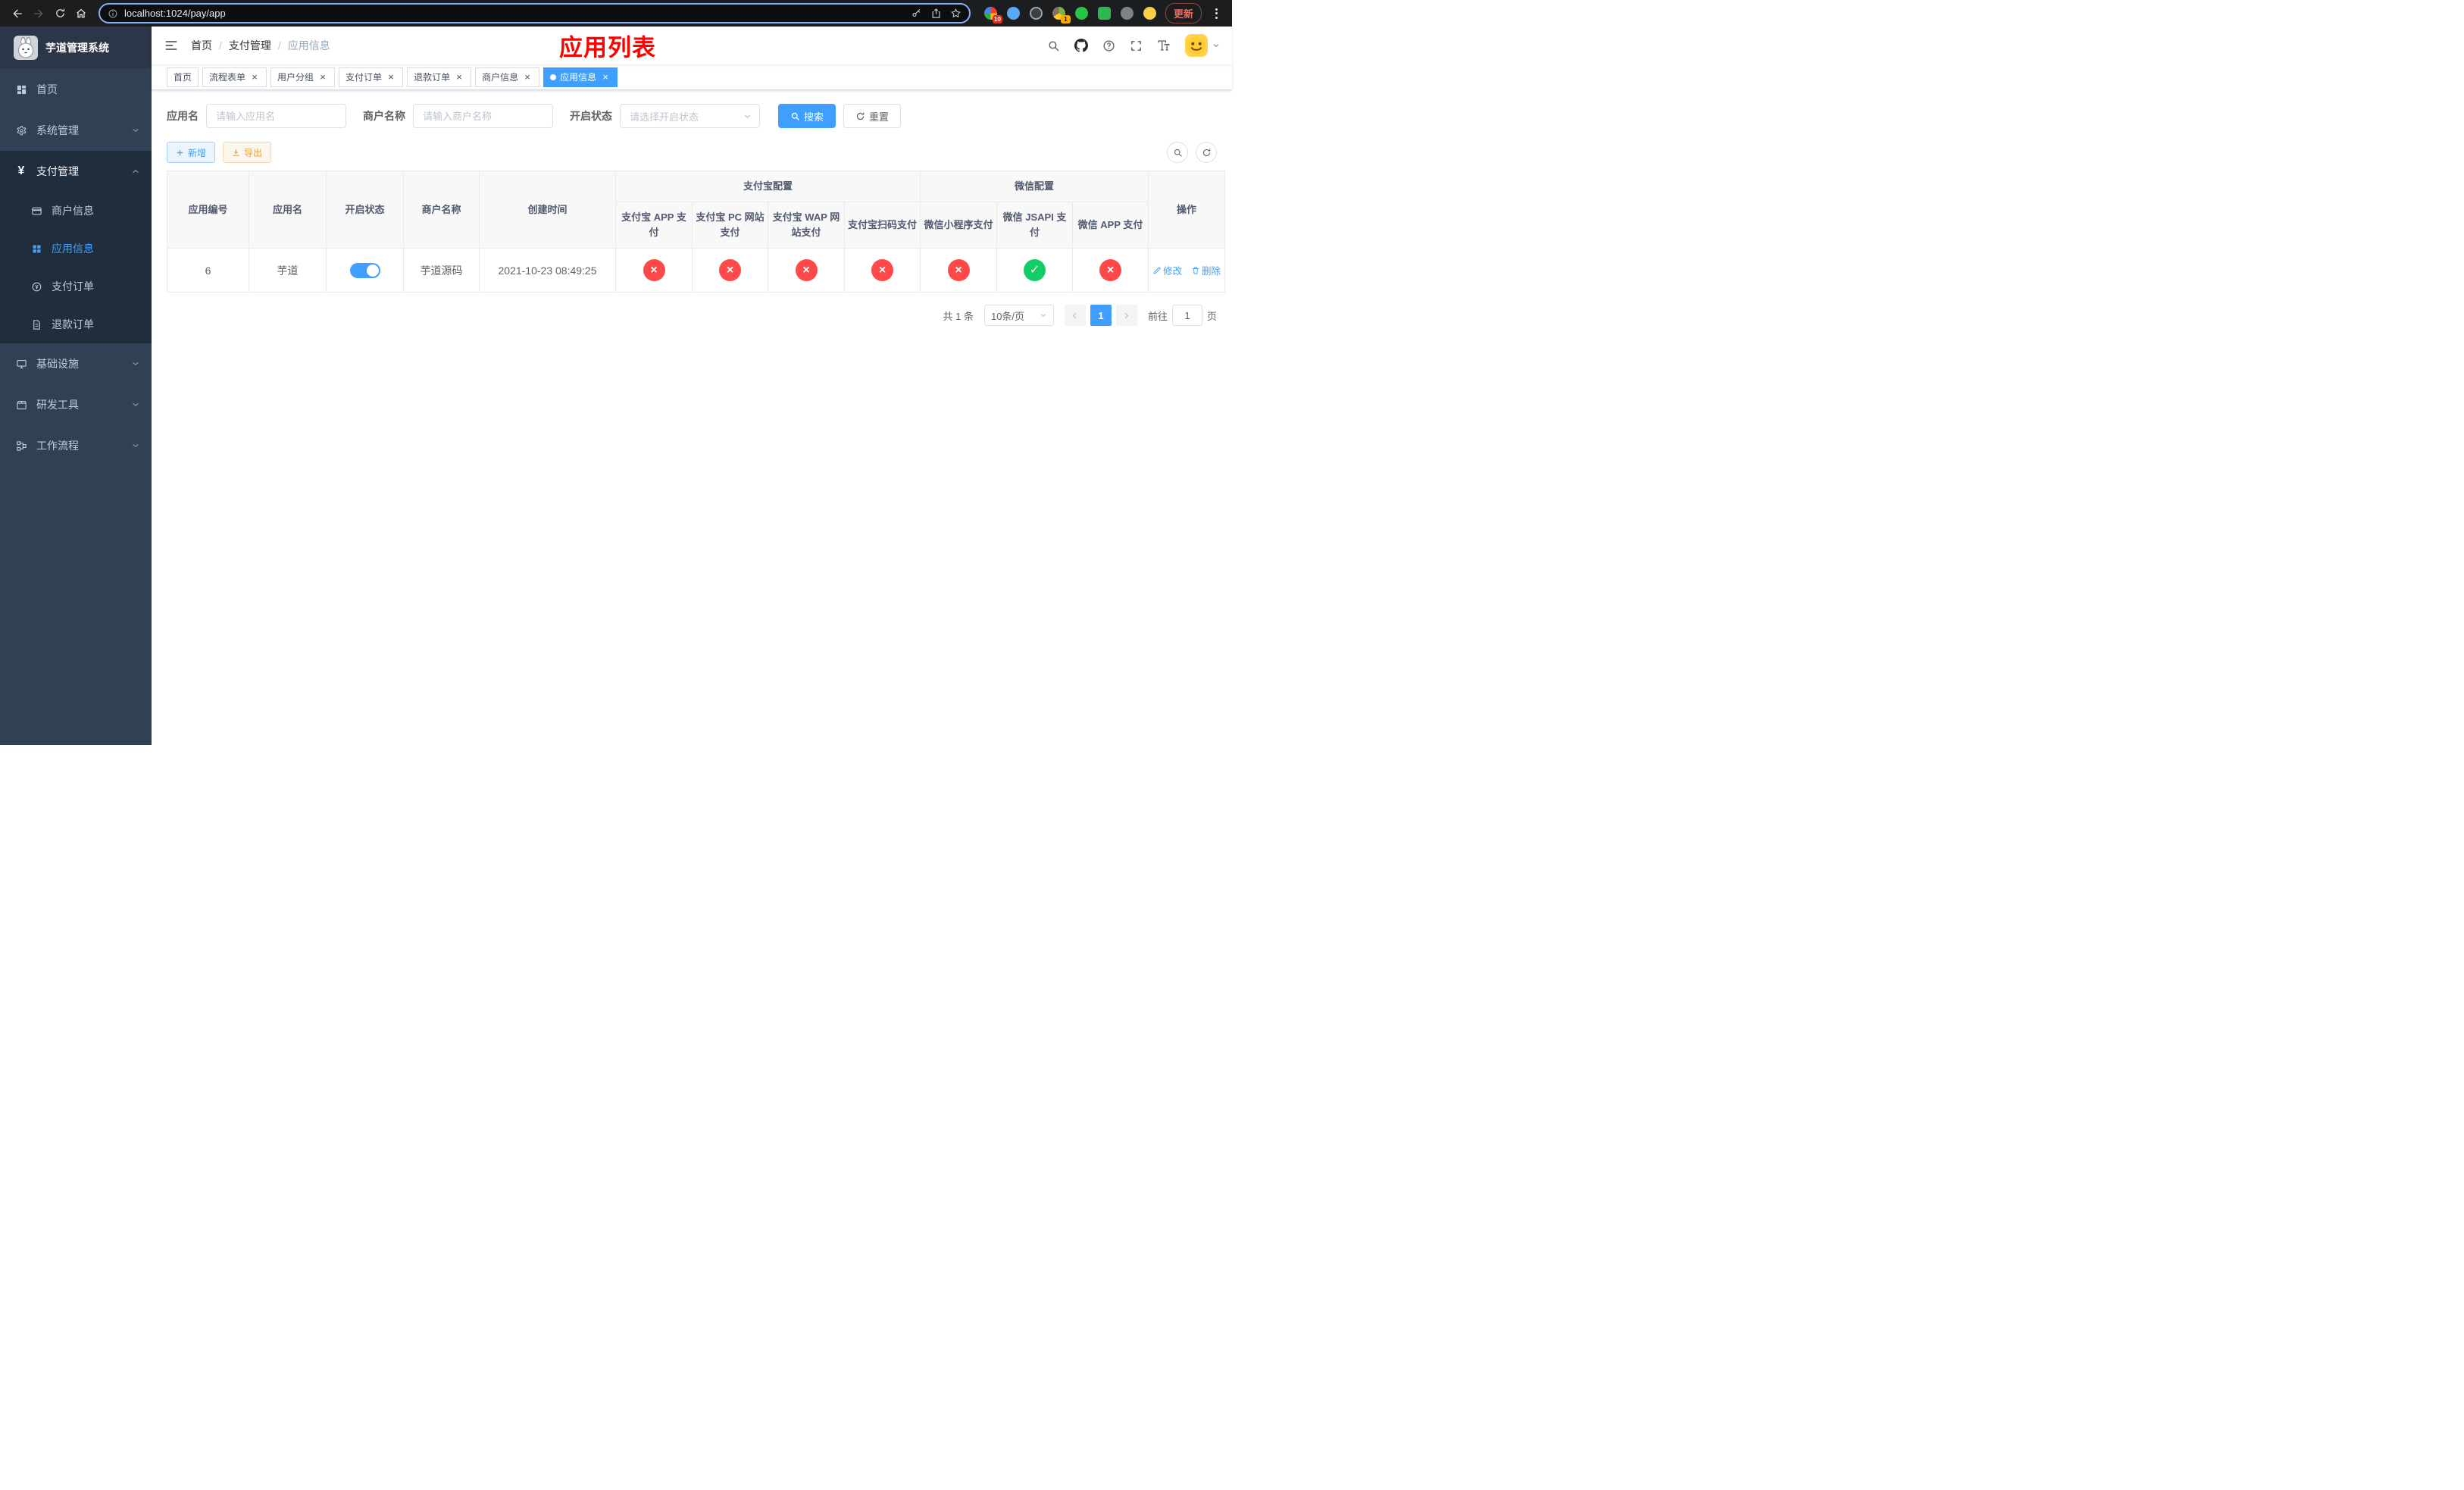 The width and height of the screenshot is (2464, 1490). What do you see at coordinates (113, 14) in the screenshot?
I see `site-info-icon` at bounding box center [113, 14].